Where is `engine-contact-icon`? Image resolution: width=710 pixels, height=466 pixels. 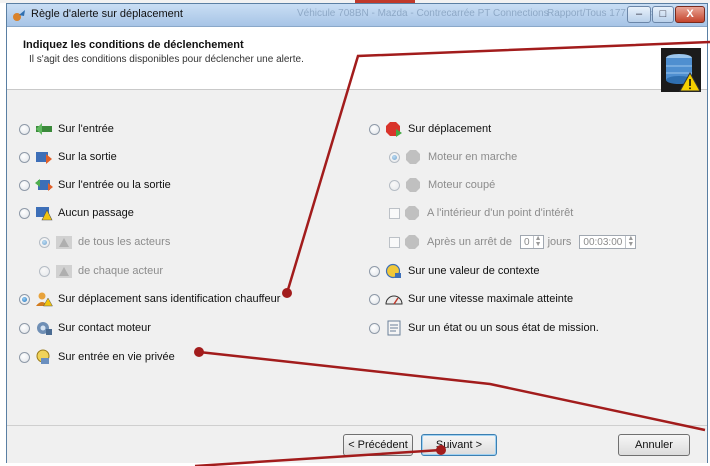 engine-contact-icon is located at coordinates (44, 328).